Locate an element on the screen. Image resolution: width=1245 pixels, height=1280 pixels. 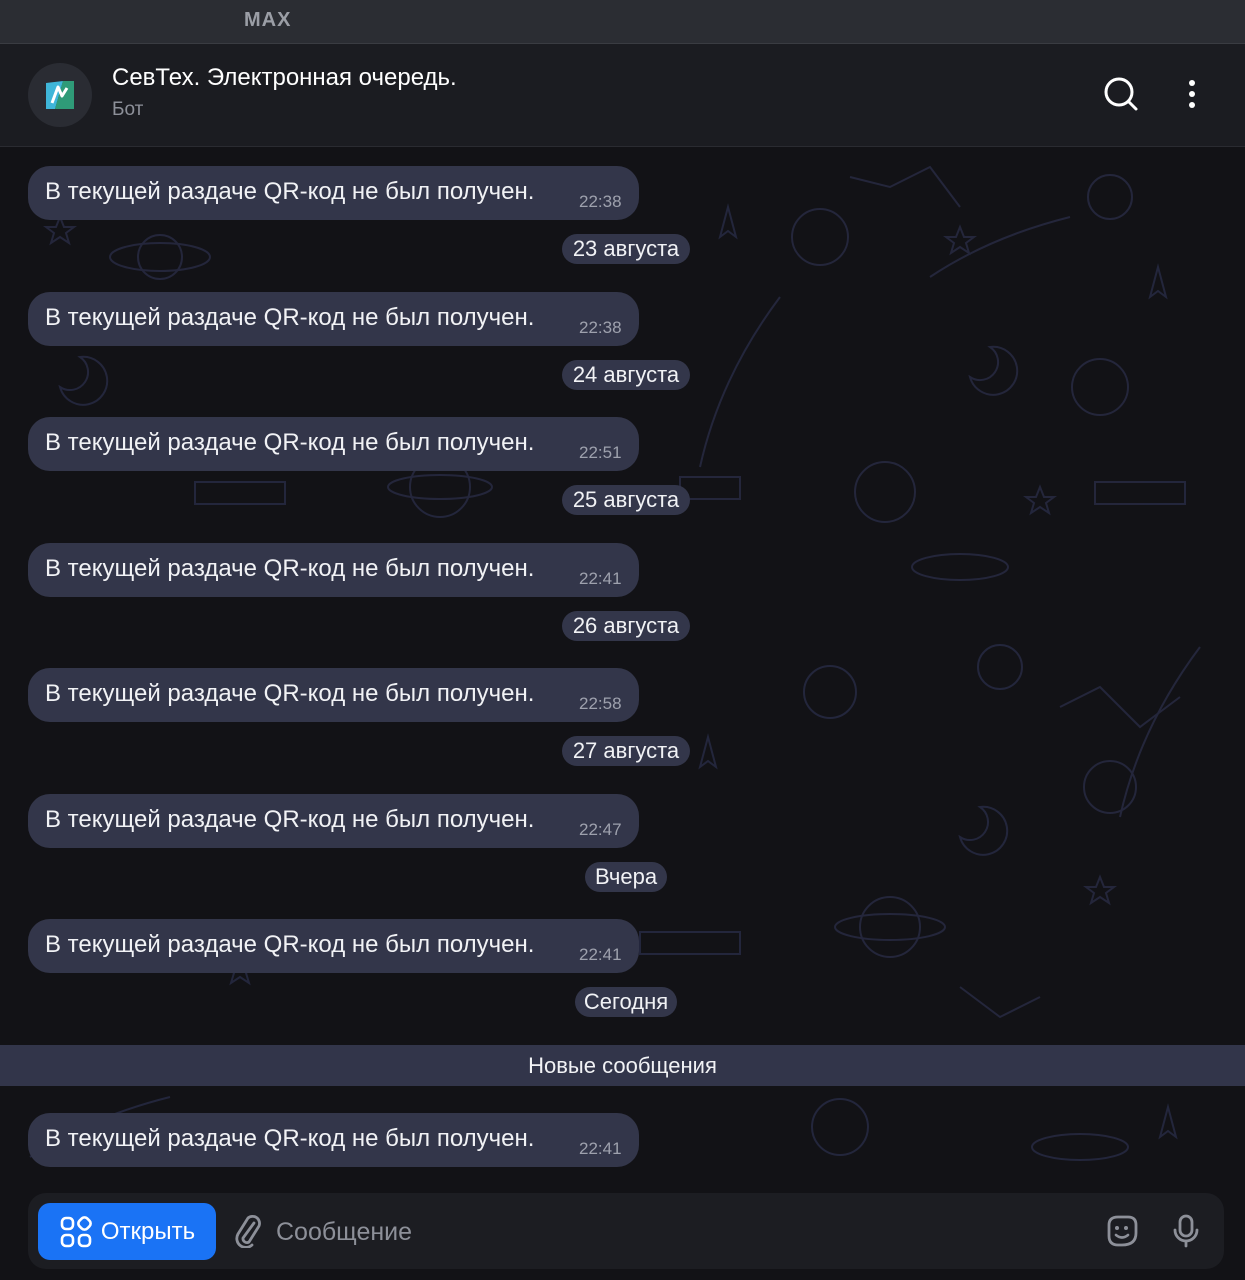
bot-avatar is located at coordinates (60, 95).